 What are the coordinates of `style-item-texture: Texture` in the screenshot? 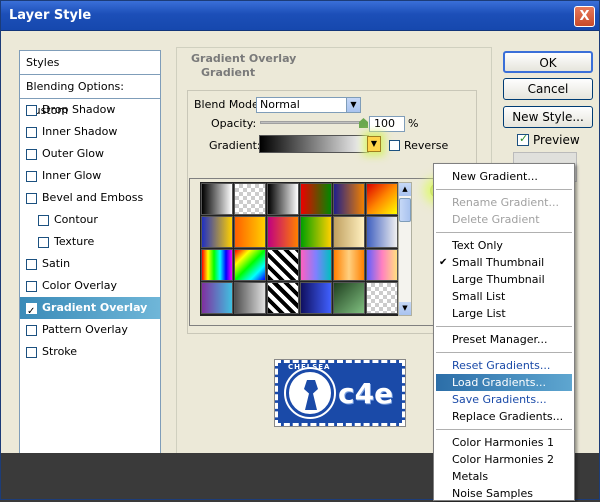 It's located at (90, 242).